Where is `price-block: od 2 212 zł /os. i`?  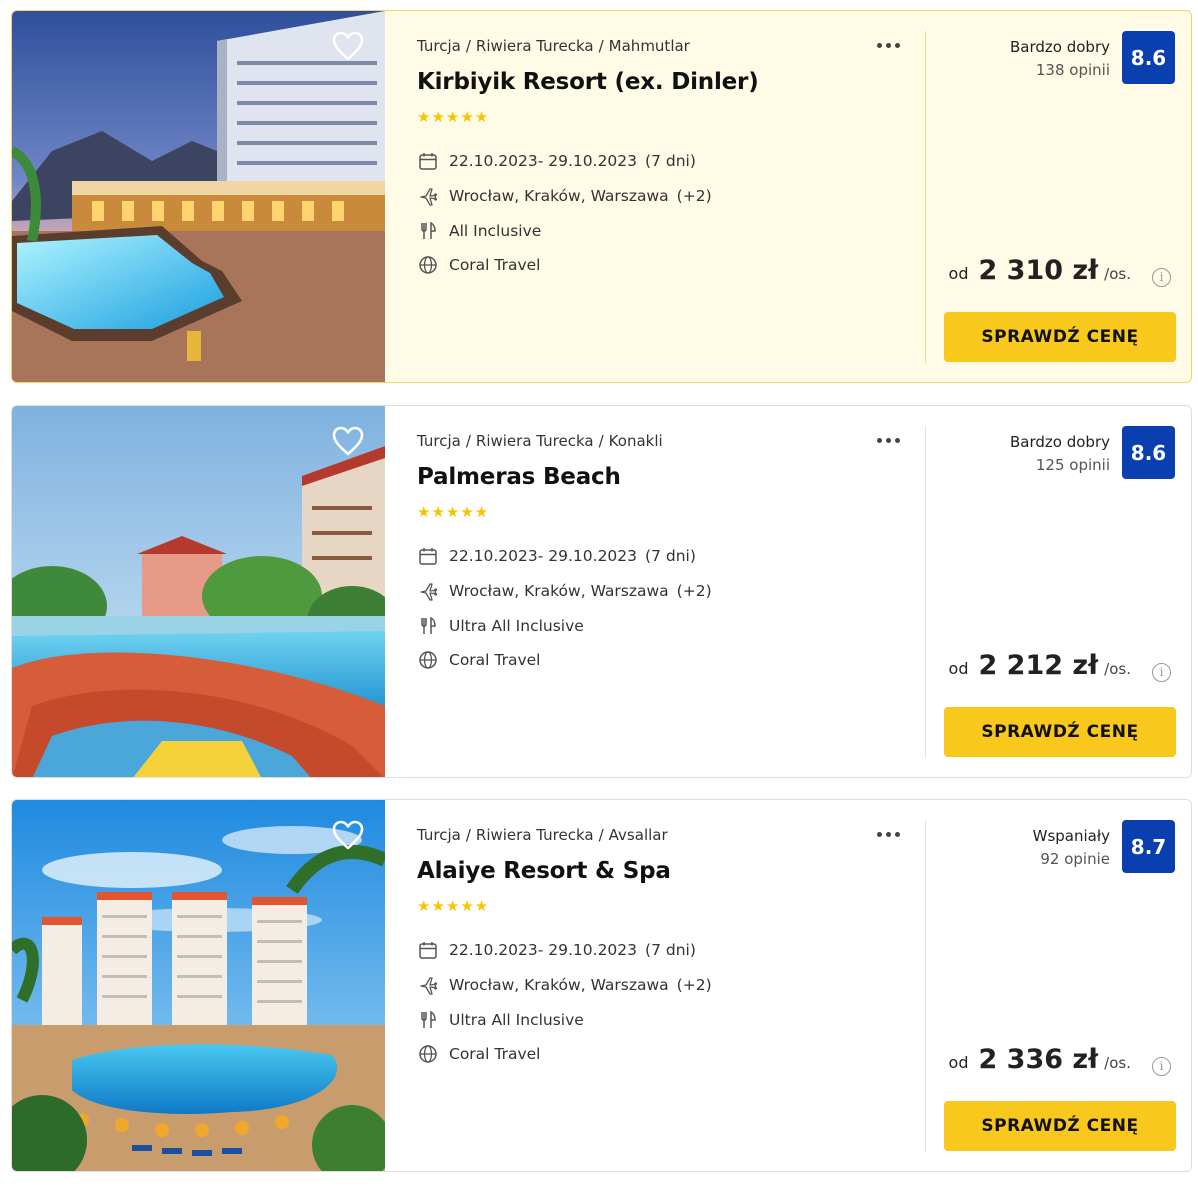
price-block: od 2 212 zł /os. i is located at coordinates (1059, 666).